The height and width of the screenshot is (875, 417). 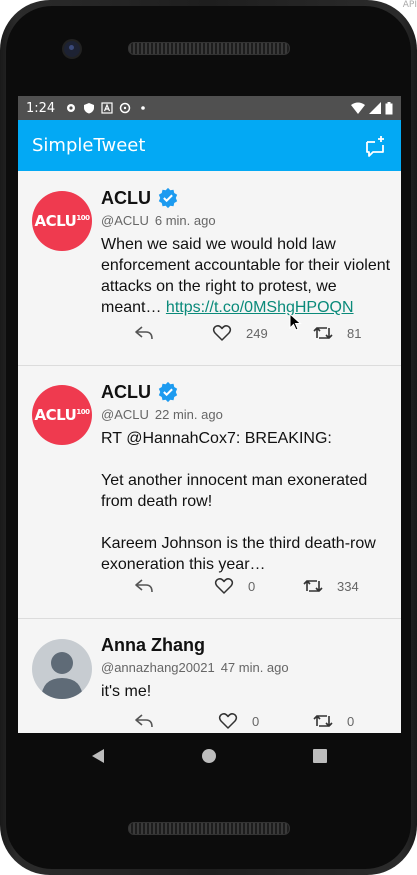 What do you see at coordinates (354, 333) in the screenshot?
I see `retweet-count: 81` at bounding box center [354, 333].